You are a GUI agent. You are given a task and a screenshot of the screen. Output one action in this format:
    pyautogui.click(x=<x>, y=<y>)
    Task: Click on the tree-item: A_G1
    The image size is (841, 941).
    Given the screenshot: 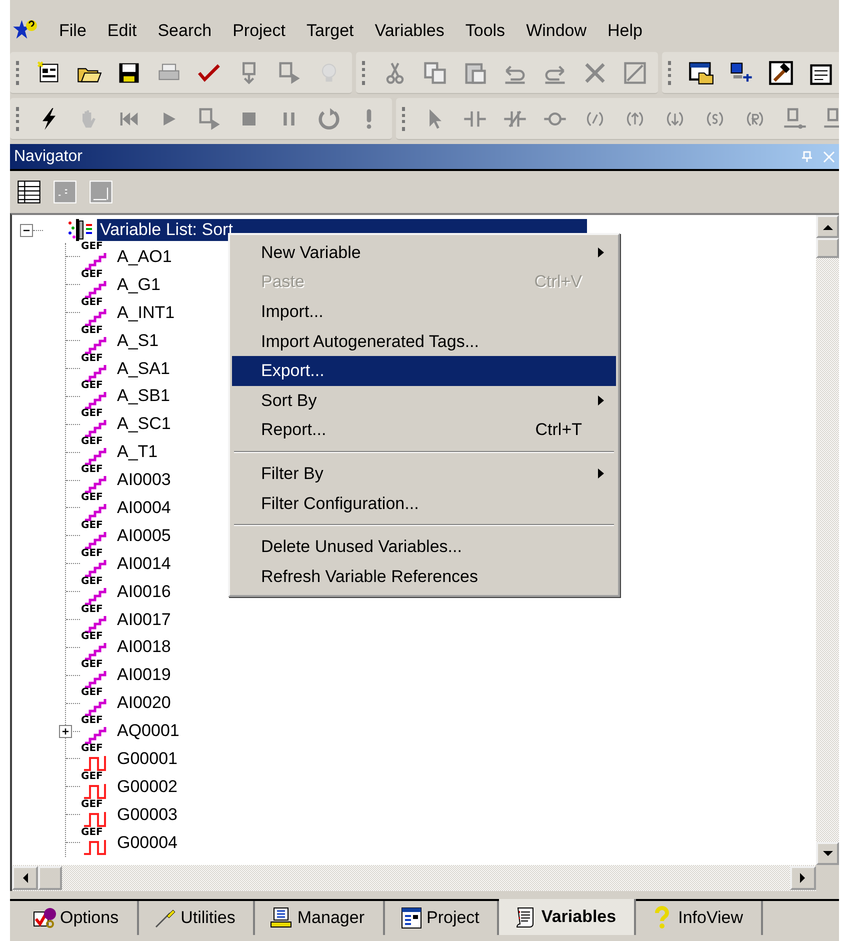 What is the action you would take?
    pyautogui.click(x=138, y=284)
    